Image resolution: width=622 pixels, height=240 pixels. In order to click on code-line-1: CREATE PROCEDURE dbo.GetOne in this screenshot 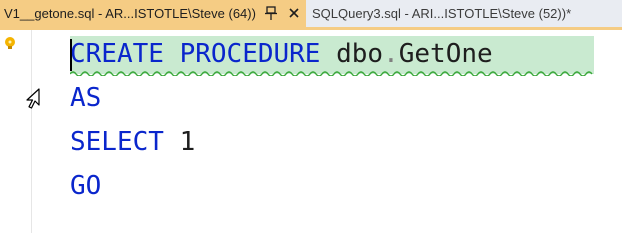, I will do `click(281, 54)`.